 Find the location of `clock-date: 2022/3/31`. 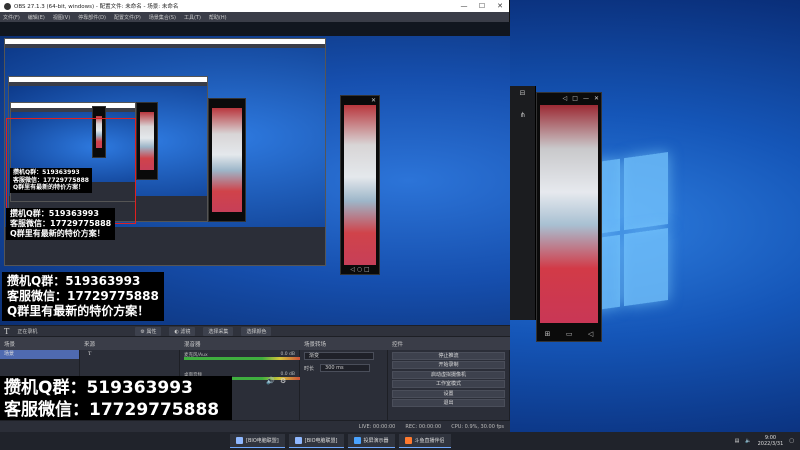

clock-date: 2022/3/31 is located at coordinates (770, 444).